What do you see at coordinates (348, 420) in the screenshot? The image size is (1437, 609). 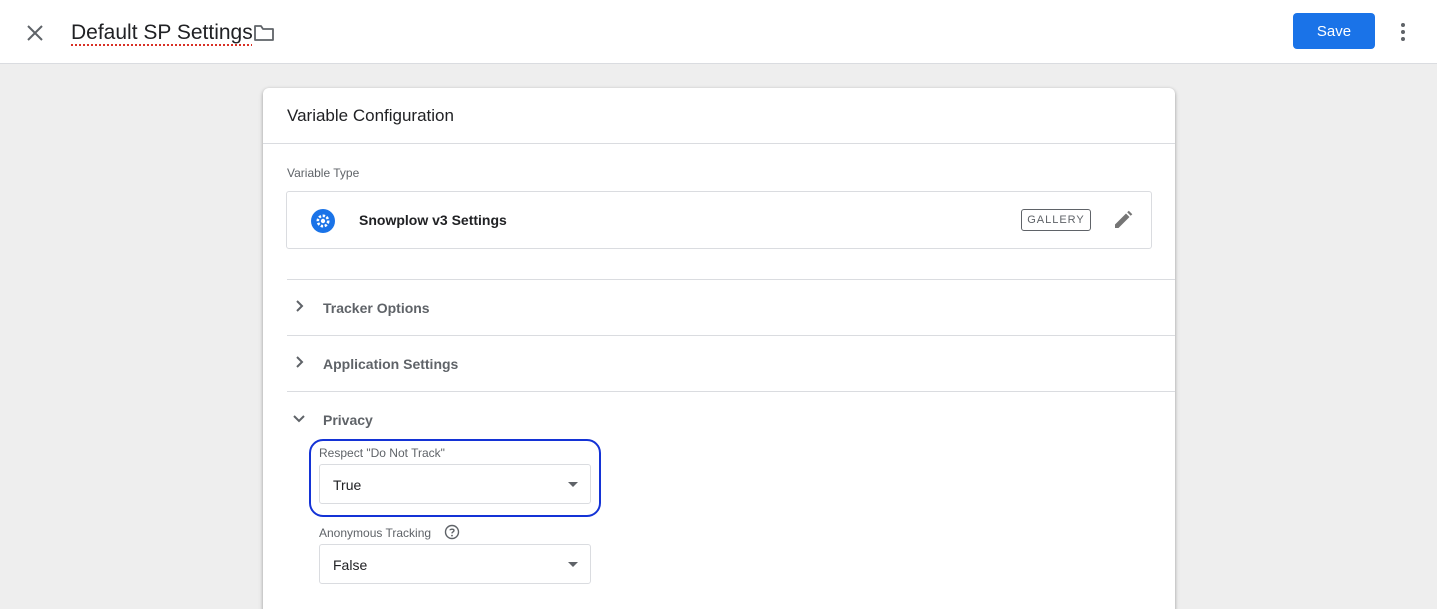 I see `section-label: Privacy` at bounding box center [348, 420].